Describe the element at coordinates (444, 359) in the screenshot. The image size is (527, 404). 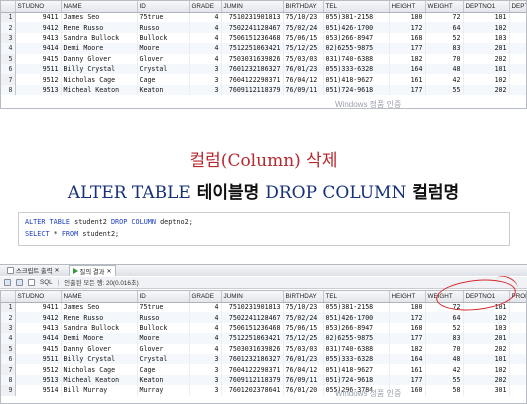
I see `table-cell: 48` at that location.